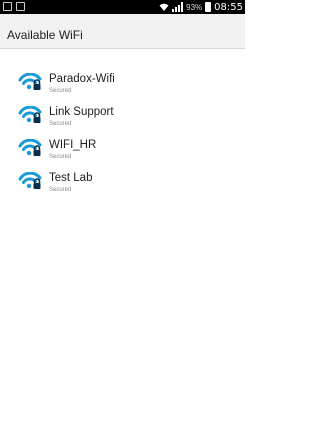 Image resolution: width=320 pixels, height=441 pixels. I want to click on clock: 08:55, so click(228, 7).